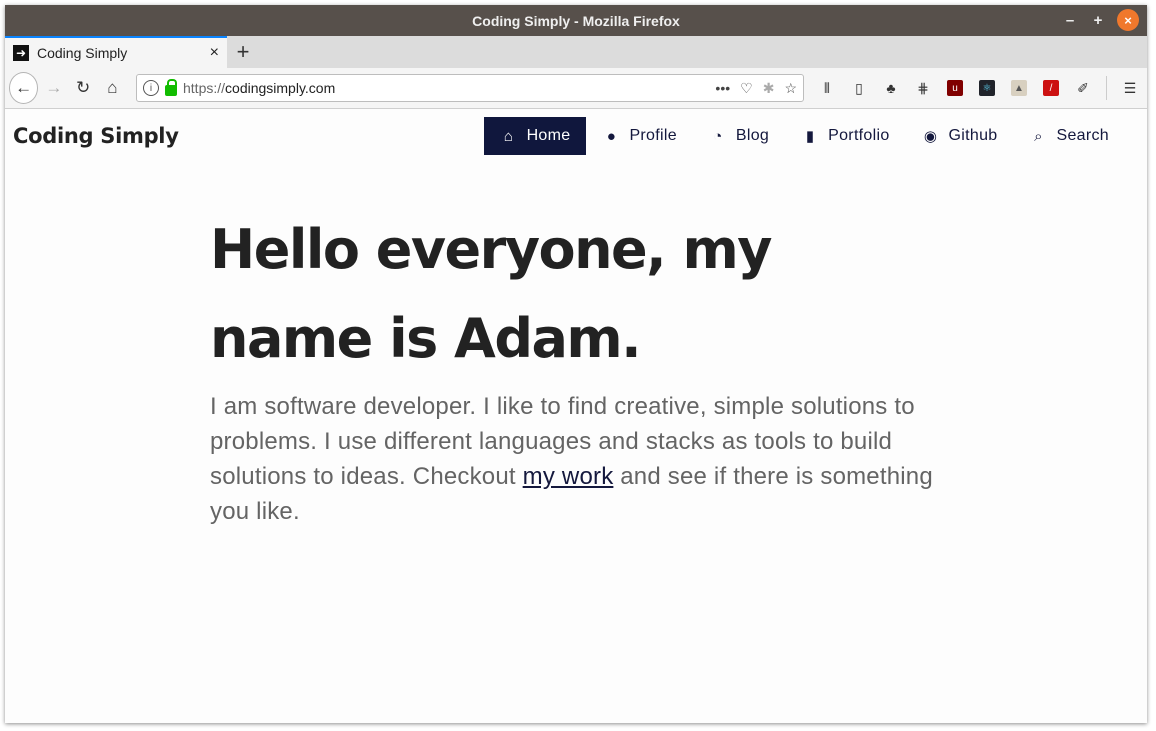 The width and height of the screenshot is (1156, 731). I want to click on url-host: codingsimply.com, so click(280, 88).